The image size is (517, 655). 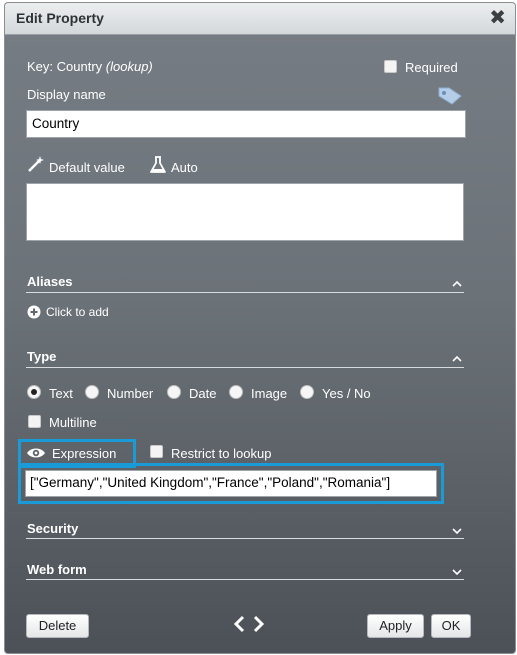 What do you see at coordinates (65, 66) in the screenshot?
I see `key-label: Key: Country` at bounding box center [65, 66].